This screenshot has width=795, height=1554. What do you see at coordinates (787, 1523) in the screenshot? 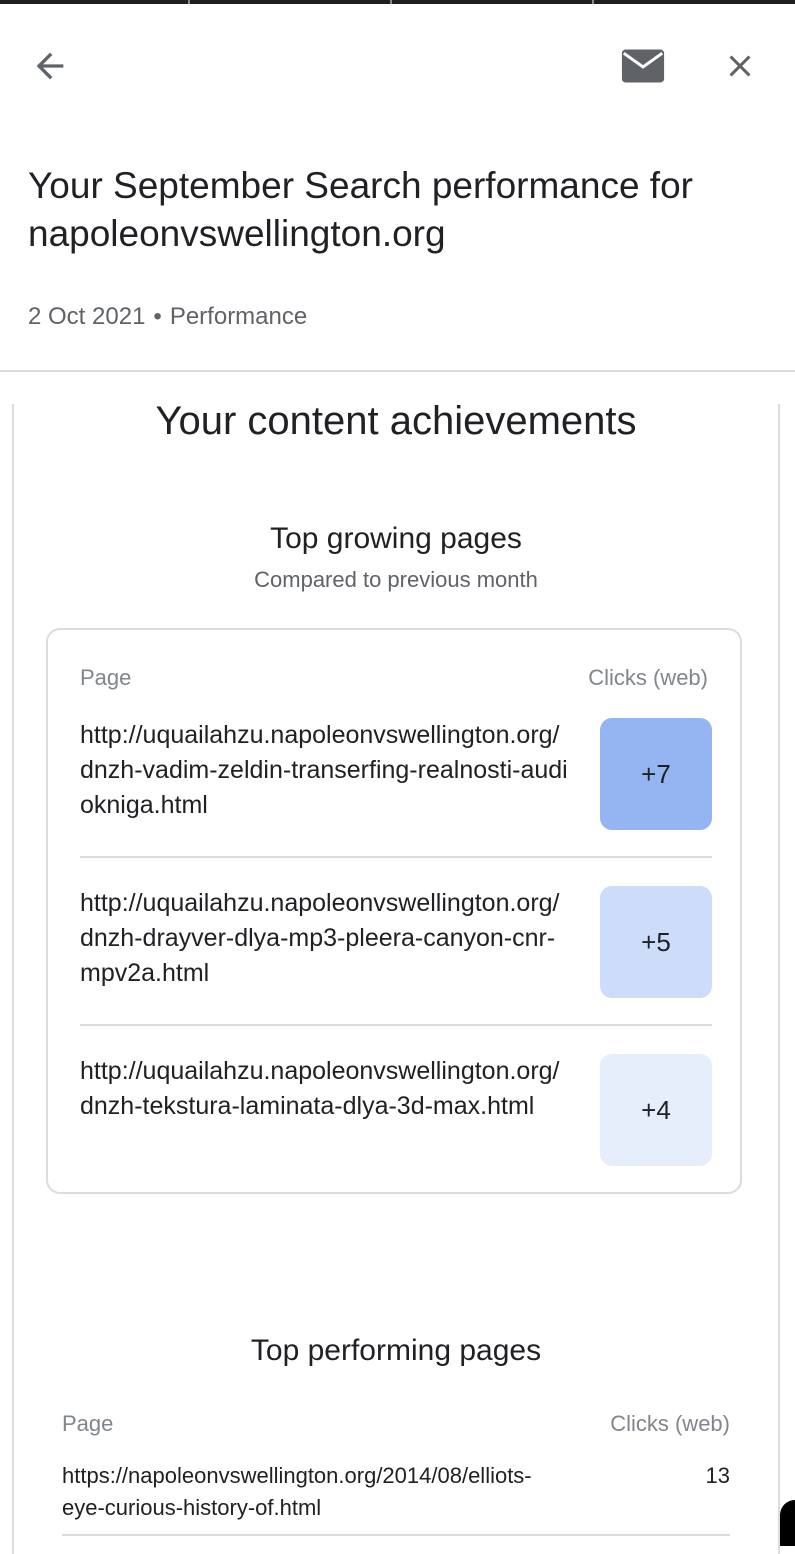
I see `window-corner` at bounding box center [787, 1523].